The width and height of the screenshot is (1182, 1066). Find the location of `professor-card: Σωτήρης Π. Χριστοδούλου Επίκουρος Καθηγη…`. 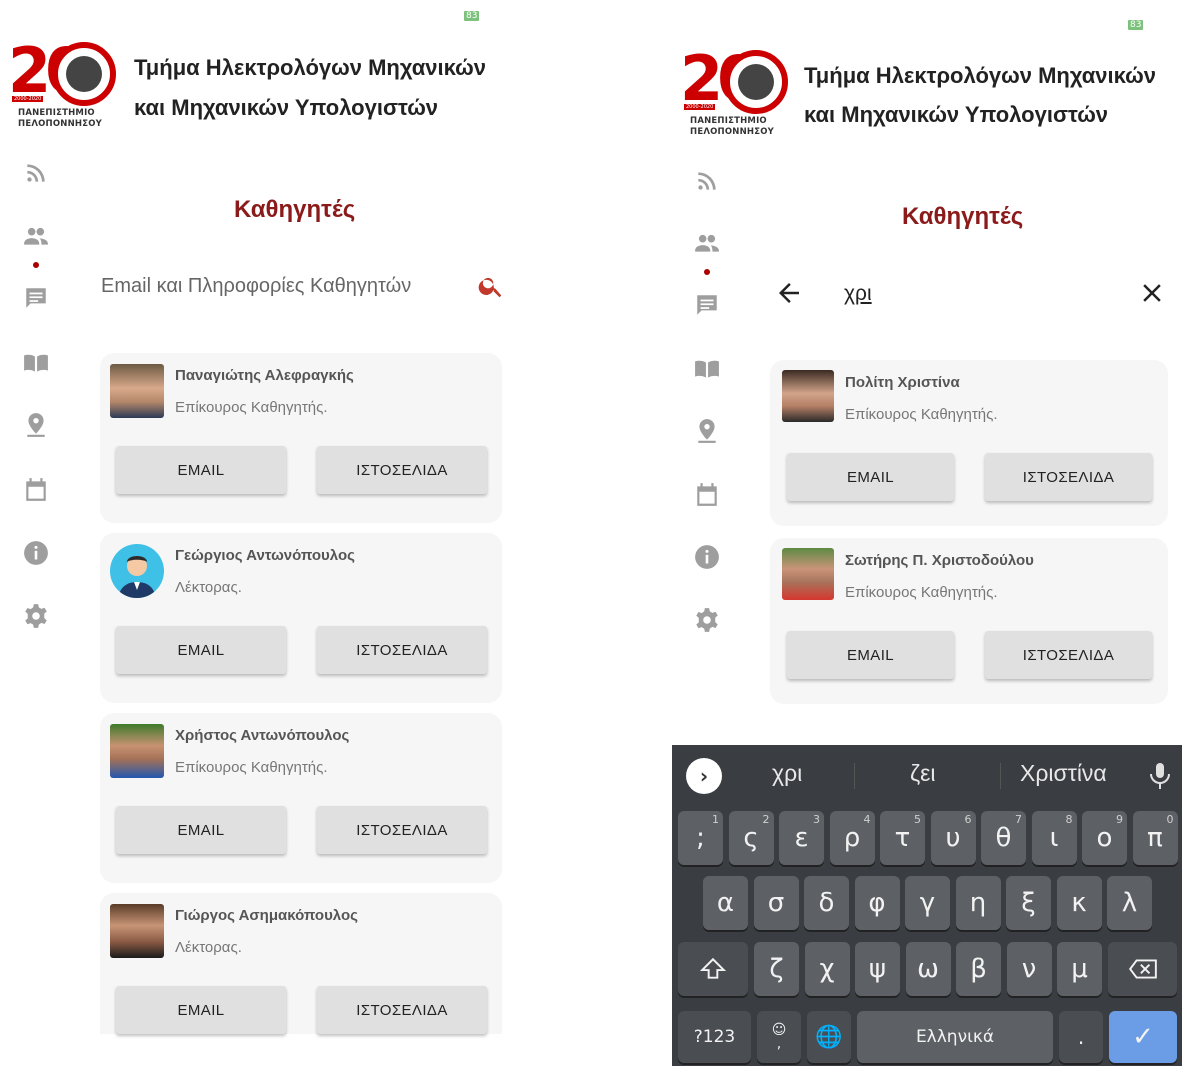

professor-card: Σωτήρης Π. Χριστοδούλου Επίκουρος Καθηγη… is located at coordinates (969, 621).